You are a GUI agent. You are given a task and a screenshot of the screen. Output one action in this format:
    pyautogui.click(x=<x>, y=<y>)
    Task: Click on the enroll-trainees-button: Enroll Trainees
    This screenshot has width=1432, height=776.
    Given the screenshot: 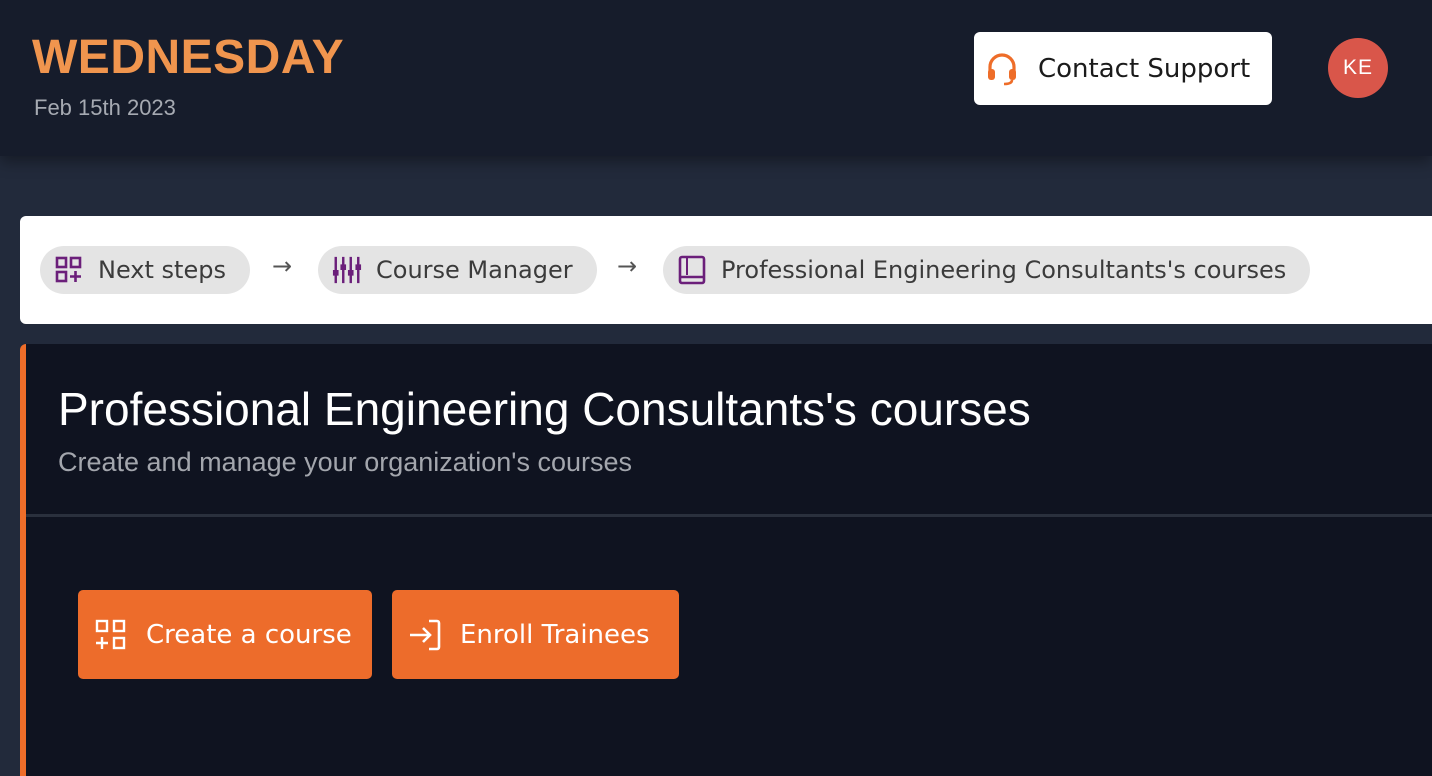 What is the action you would take?
    pyautogui.click(x=535, y=634)
    